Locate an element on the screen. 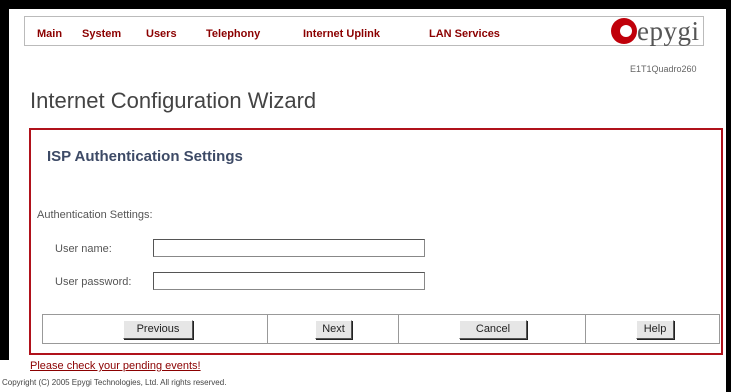  previous-cell: Previous is located at coordinates (155, 329).